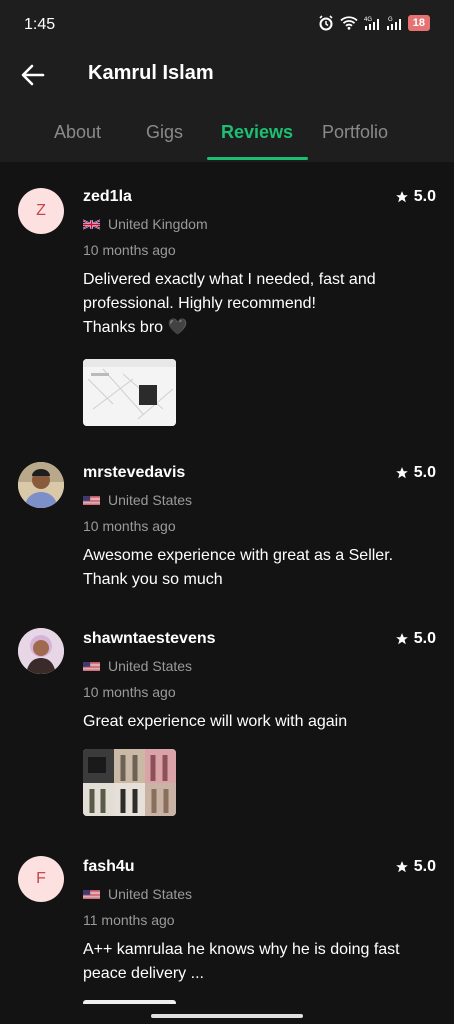  Describe the element at coordinates (158, 224) in the screenshot. I see `country-name: United Kingdom` at that location.